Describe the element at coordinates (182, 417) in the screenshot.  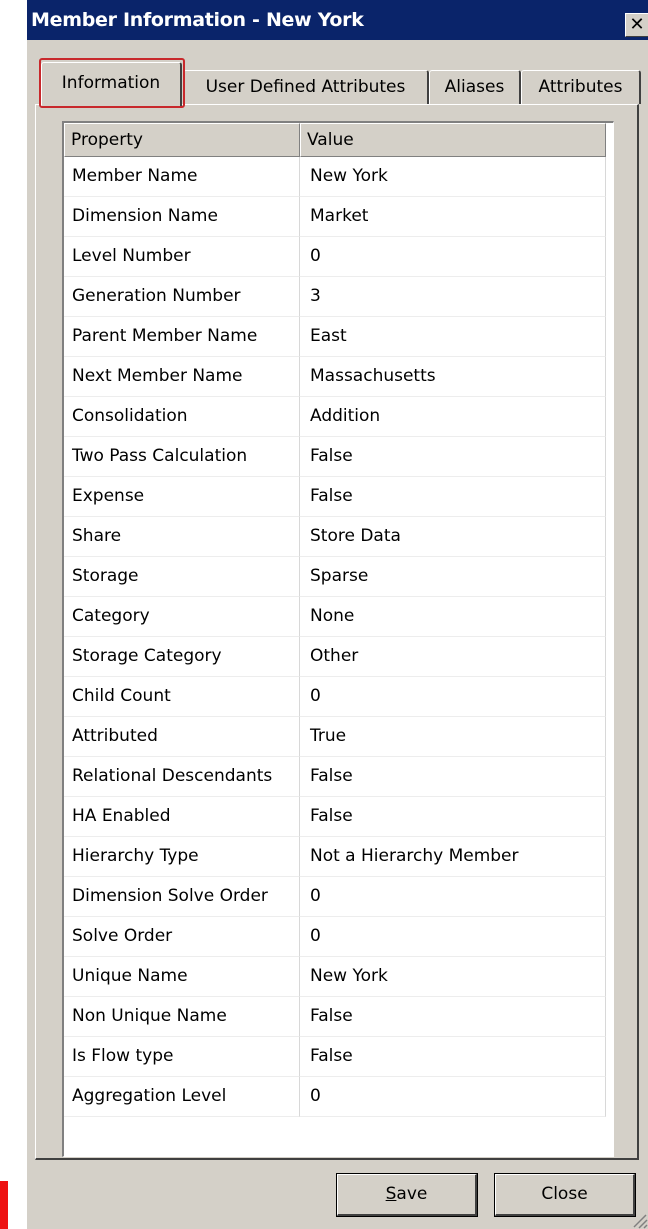
I see `property-cell: Consolidation` at that location.